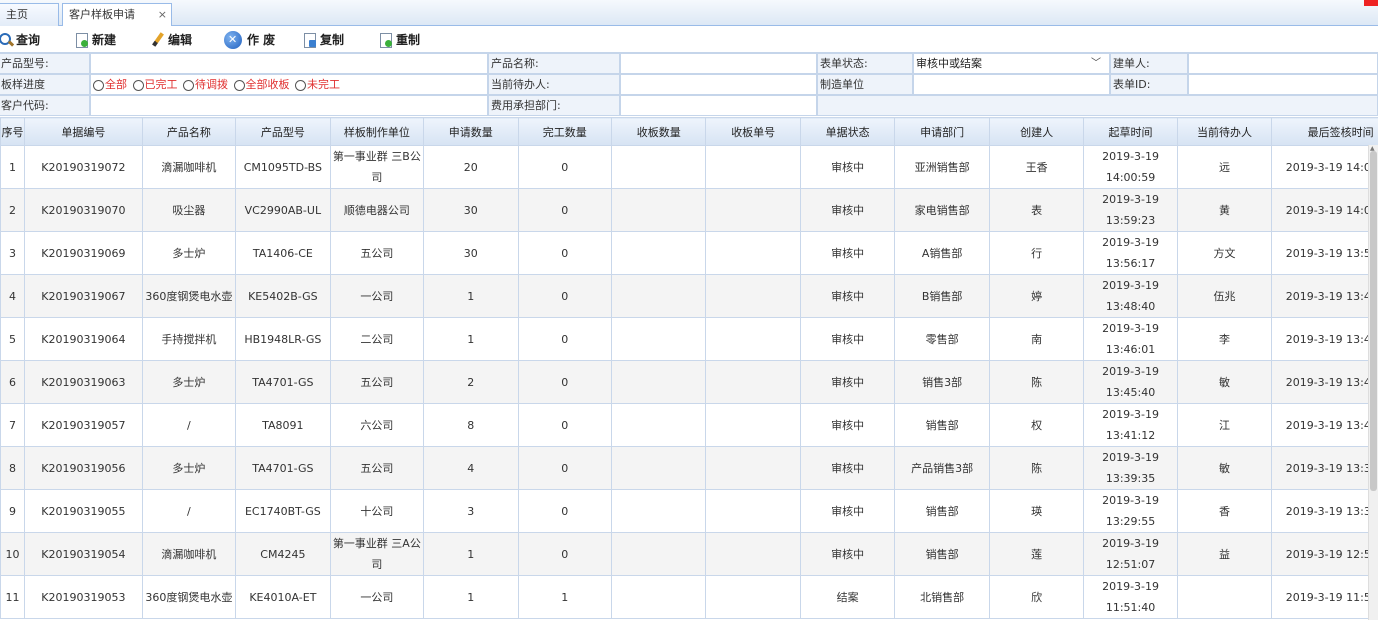  Describe the element at coordinates (689, 40) in the screenshot. I see `toolbar: 查询 新建 编辑 作 废 复制 重制` at that location.